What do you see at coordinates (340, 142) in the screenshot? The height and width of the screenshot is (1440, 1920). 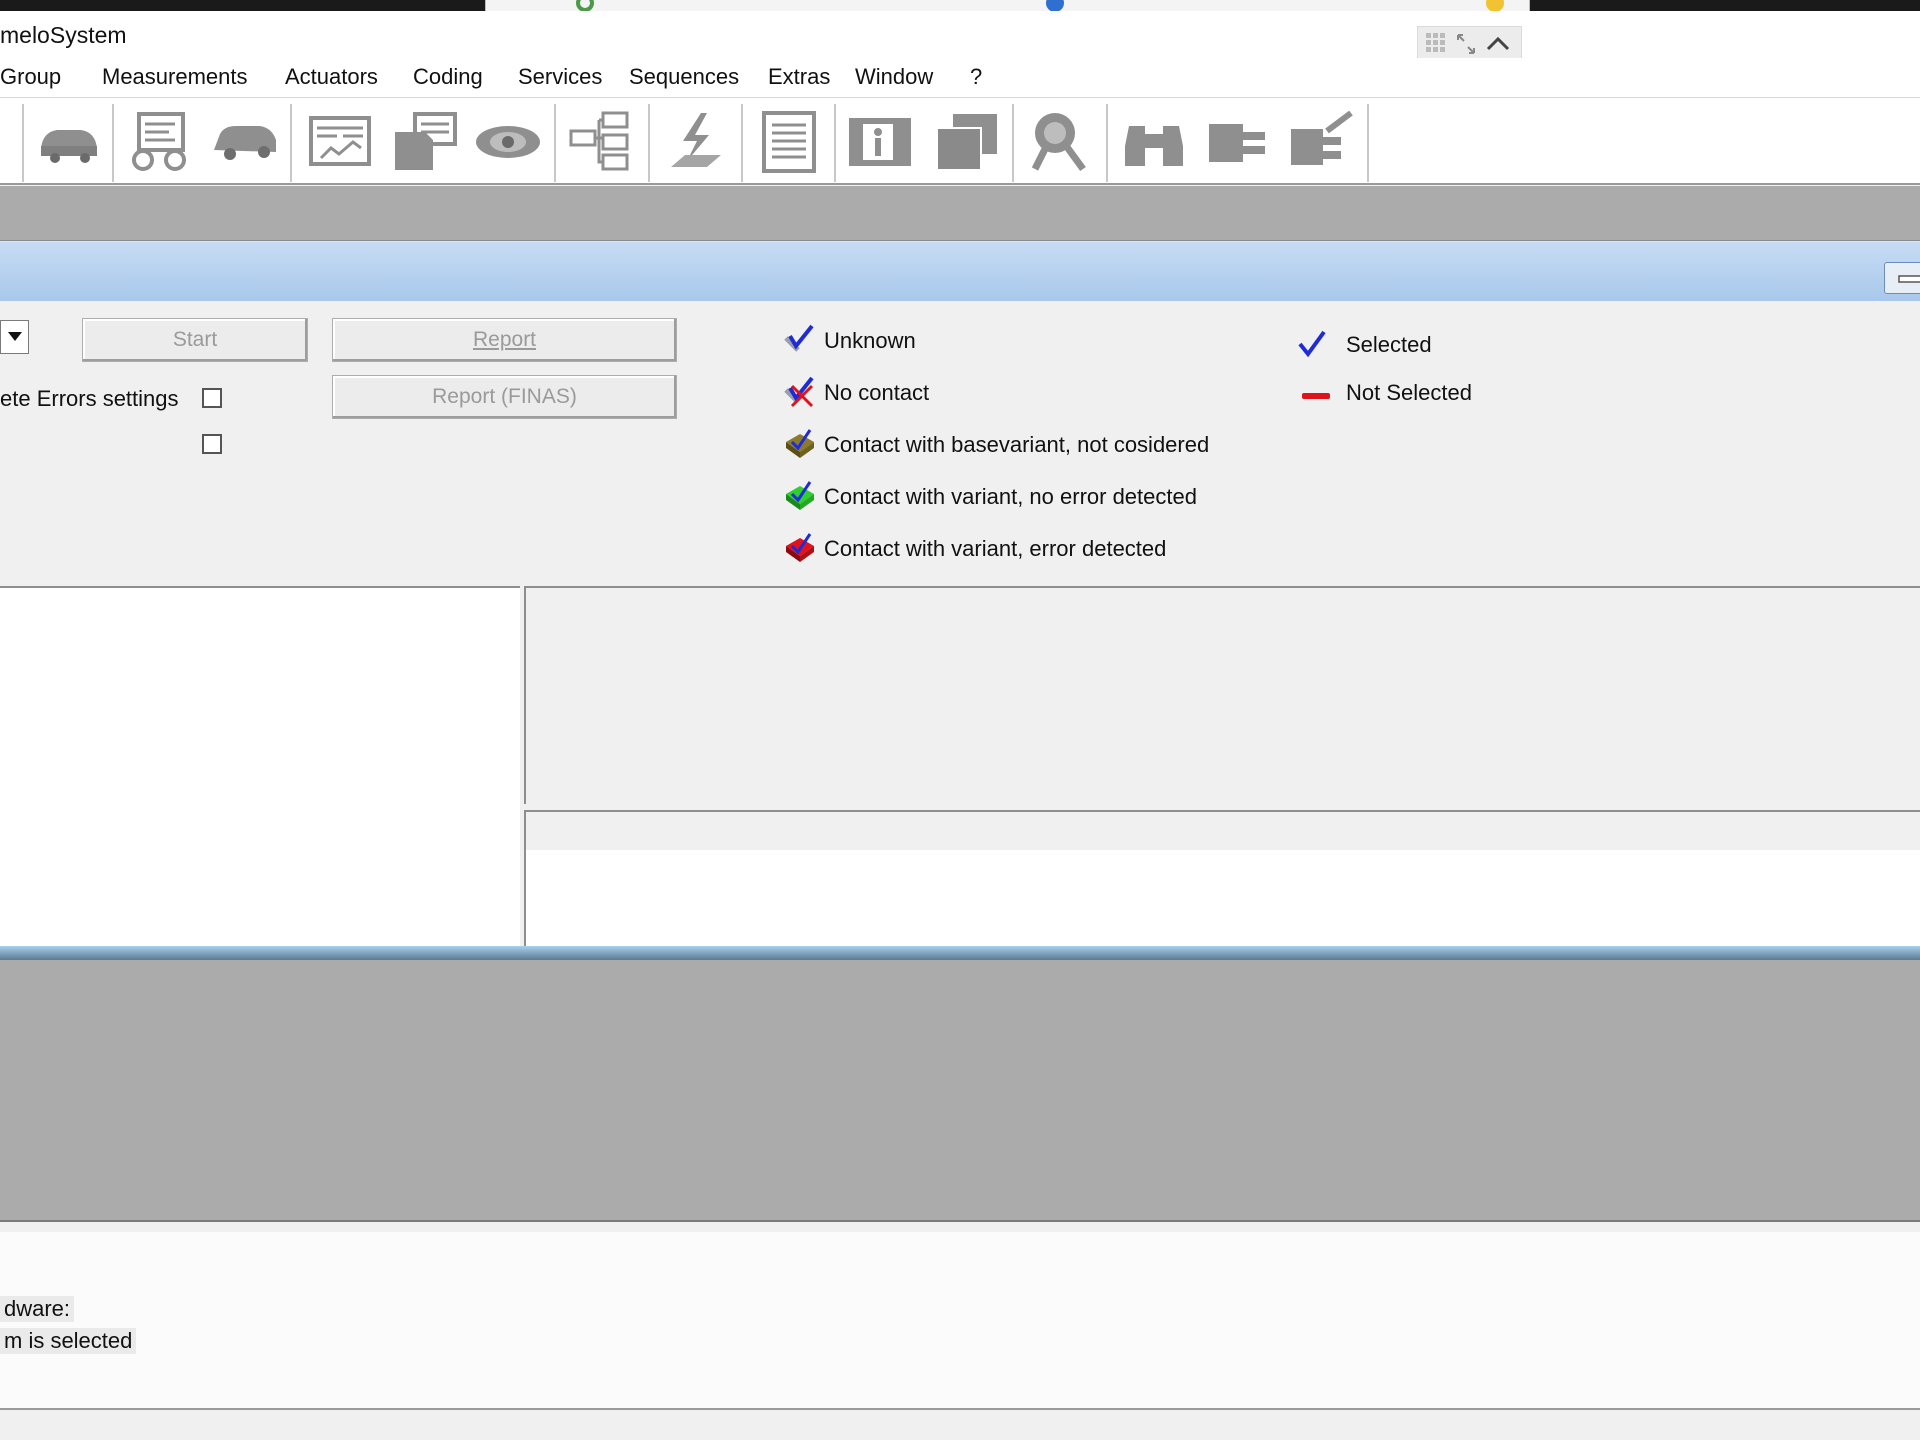 I see `screen-chart-icon` at bounding box center [340, 142].